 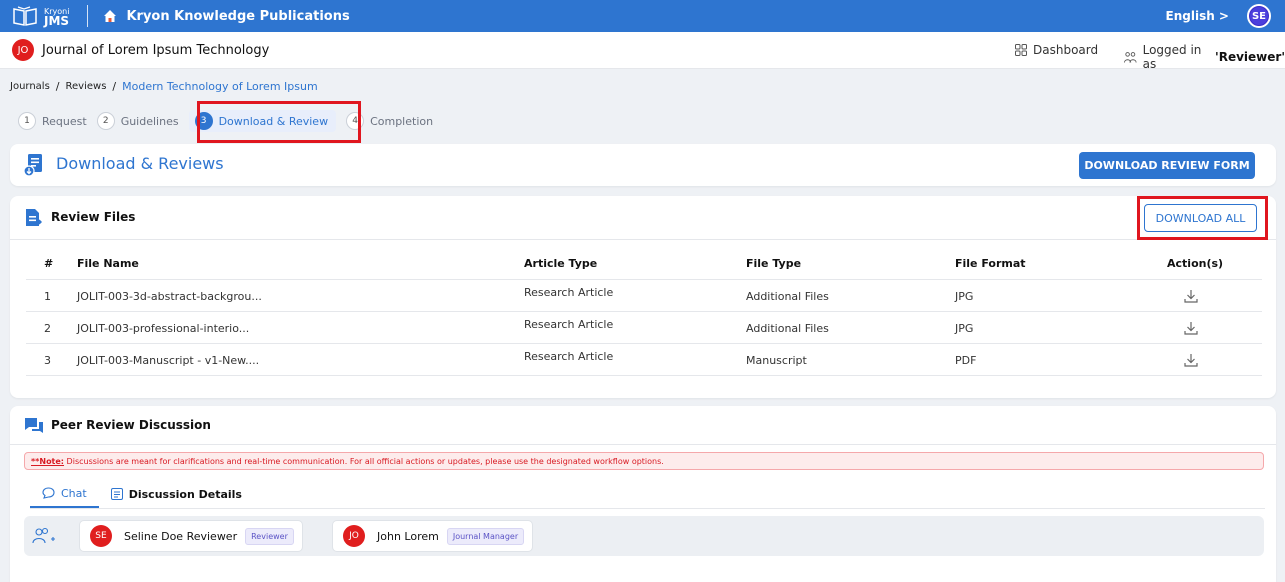 I want to click on col-file-format: File Format, so click(x=990, y=263).